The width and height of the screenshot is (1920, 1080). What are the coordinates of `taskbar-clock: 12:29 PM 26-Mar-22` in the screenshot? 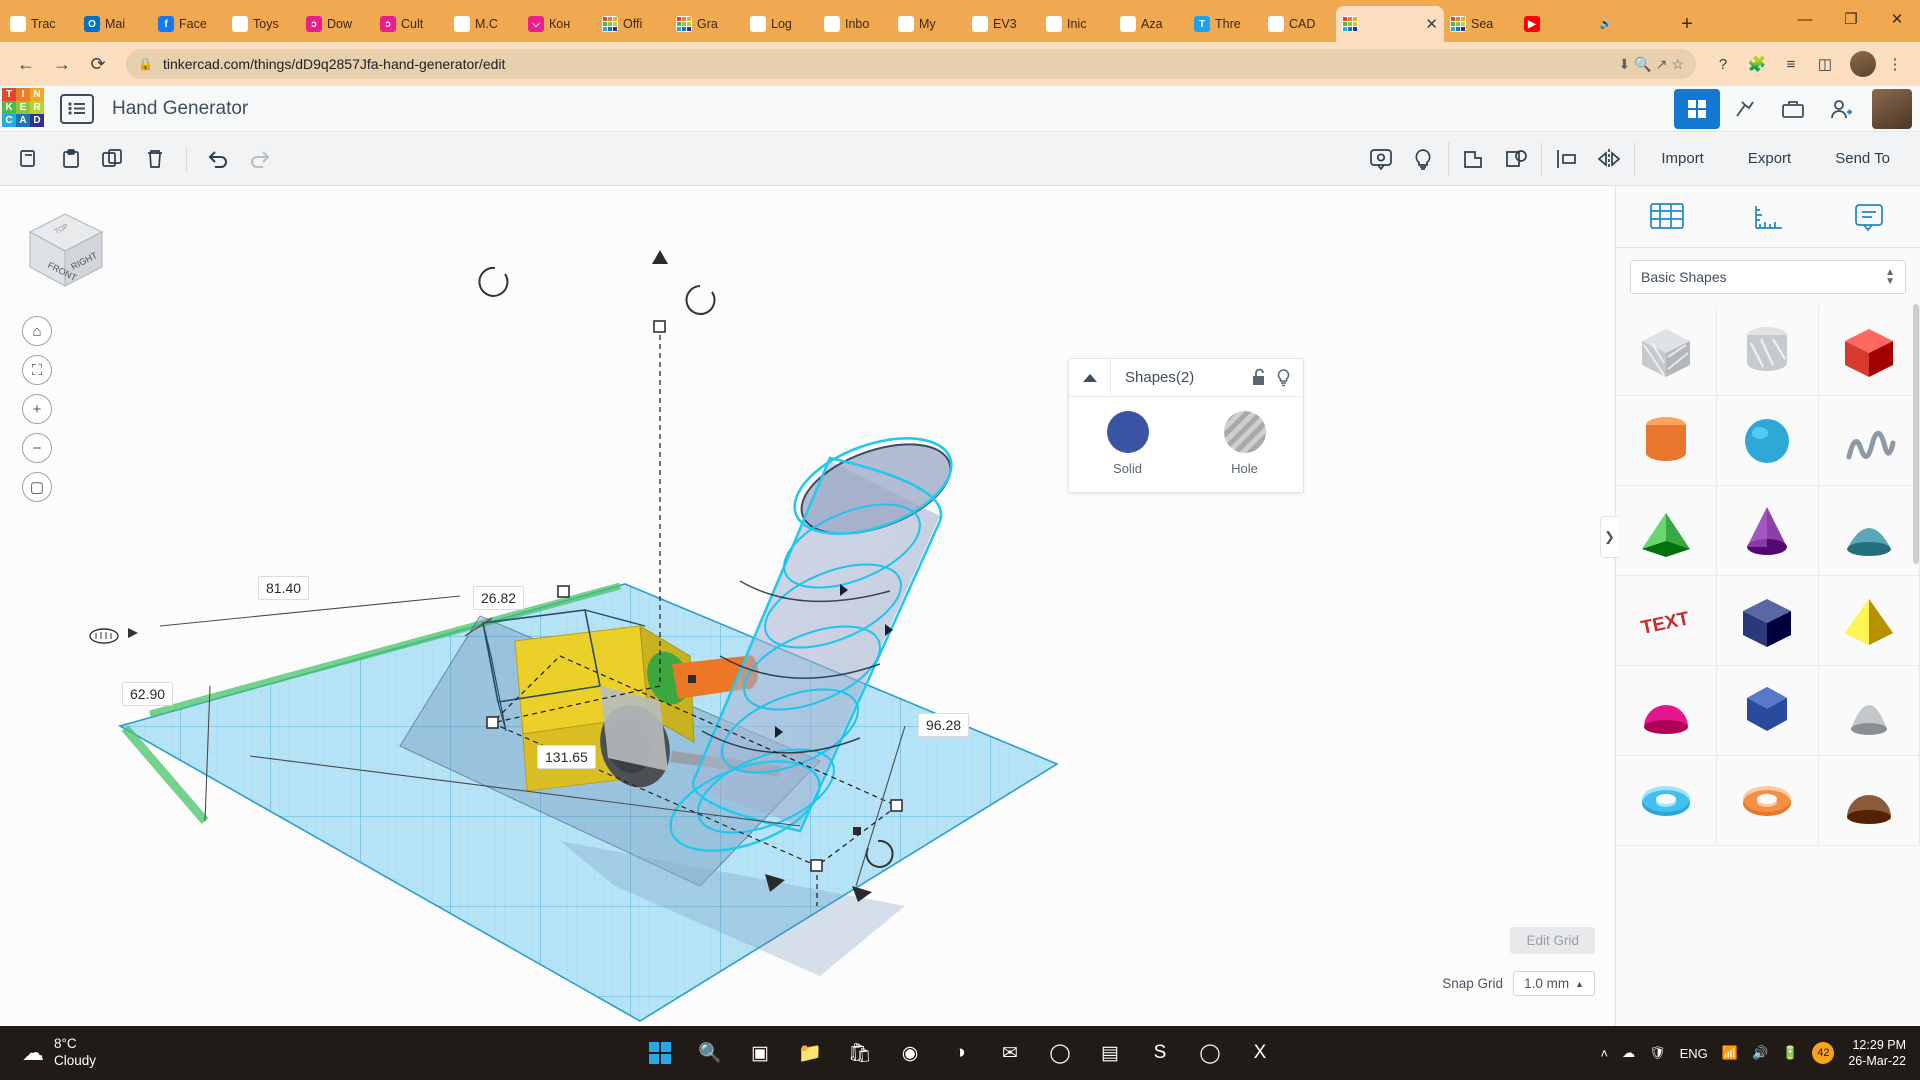 It's located at (1877, 1053).